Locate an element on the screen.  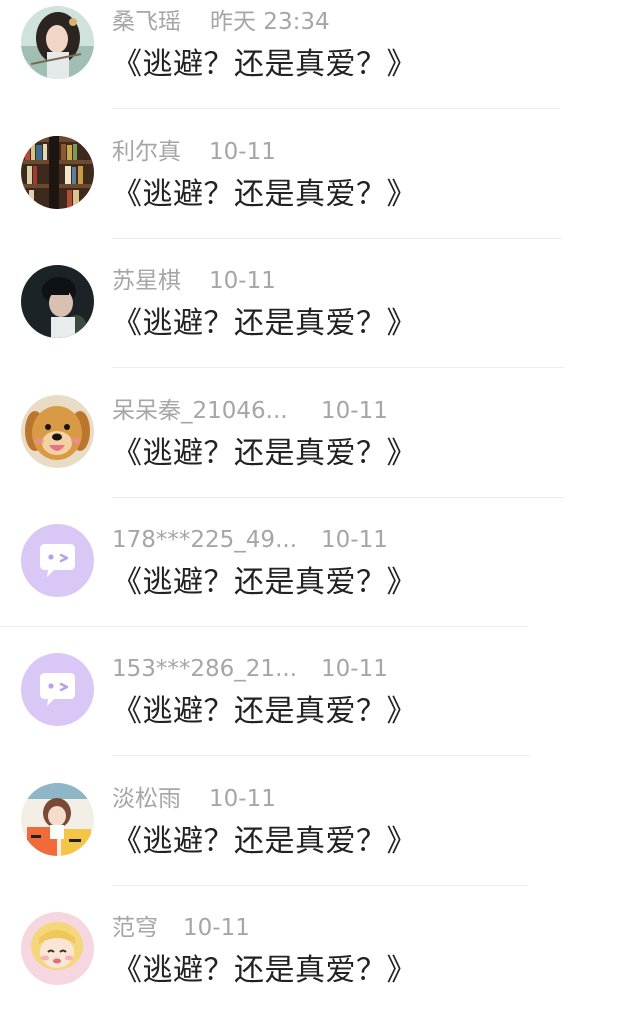
username: 淡松雨 is located at coordinates (160, 799).